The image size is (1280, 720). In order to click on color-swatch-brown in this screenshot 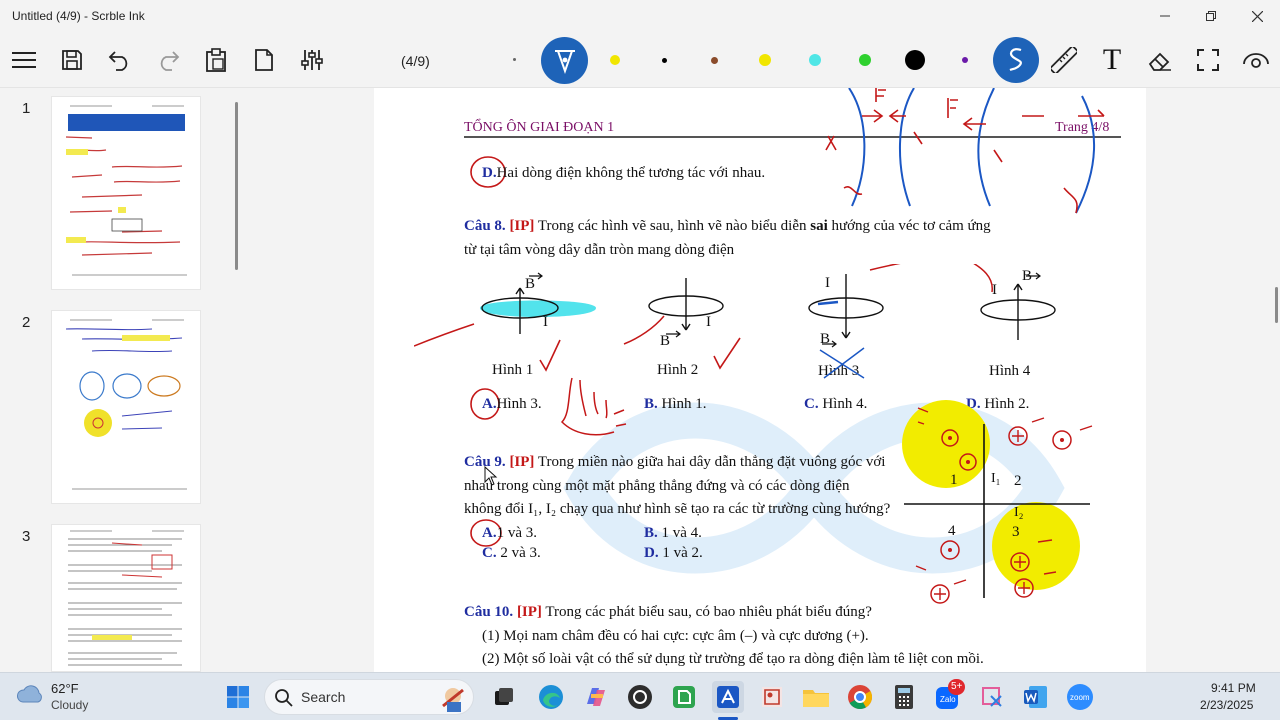, I will do `click(714, 60)`.